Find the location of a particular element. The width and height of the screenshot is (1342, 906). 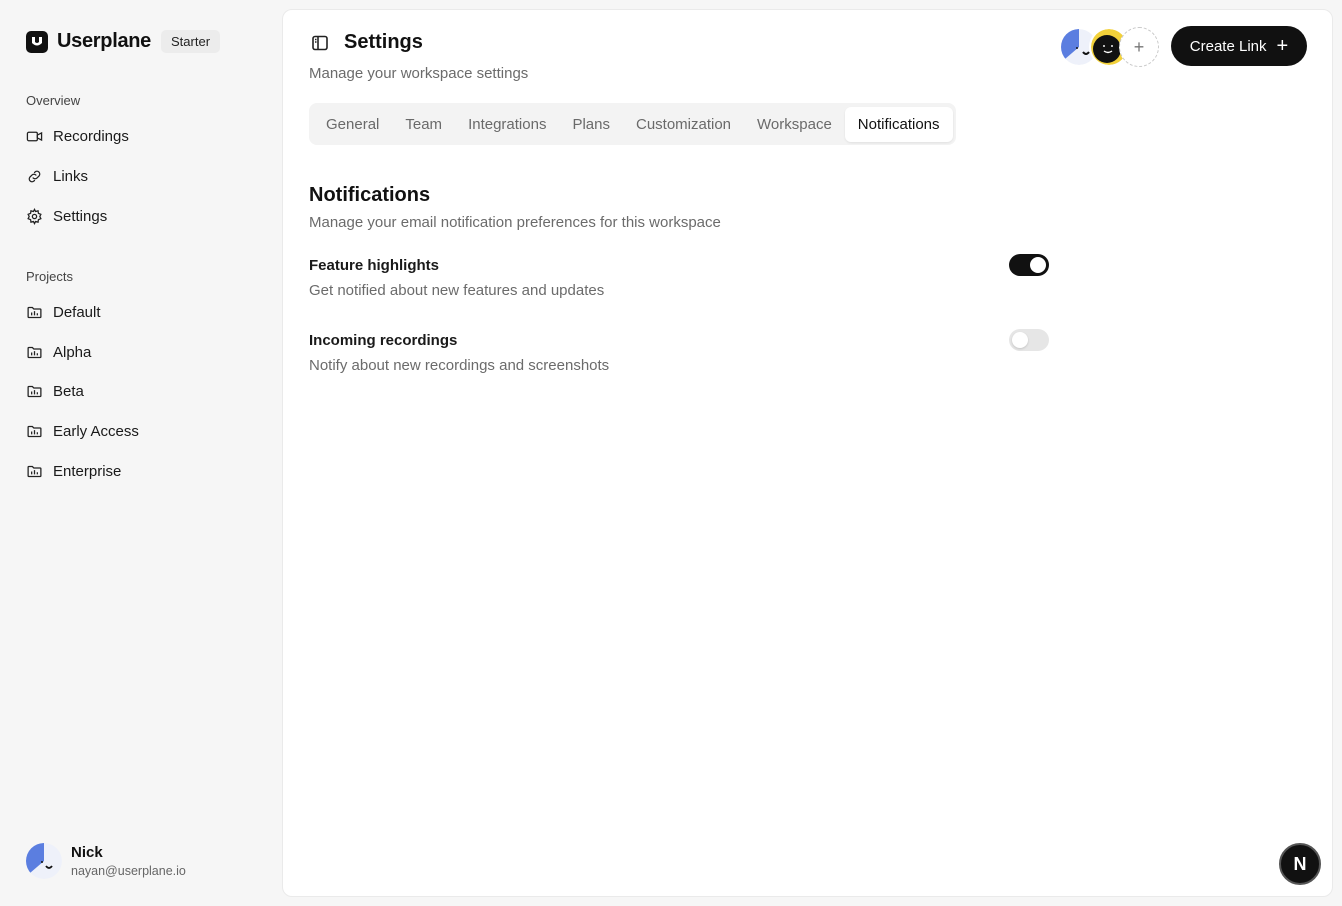

section-title: Notifications is located at coordinates (370, 195).